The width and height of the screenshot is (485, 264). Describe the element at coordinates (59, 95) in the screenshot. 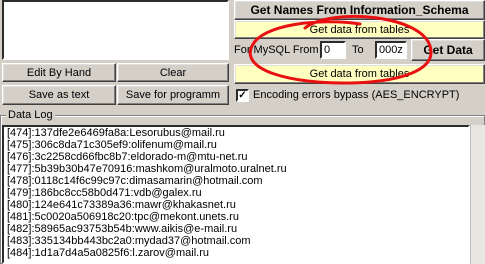

I see `save-as-text-button: Save as text` at that location.